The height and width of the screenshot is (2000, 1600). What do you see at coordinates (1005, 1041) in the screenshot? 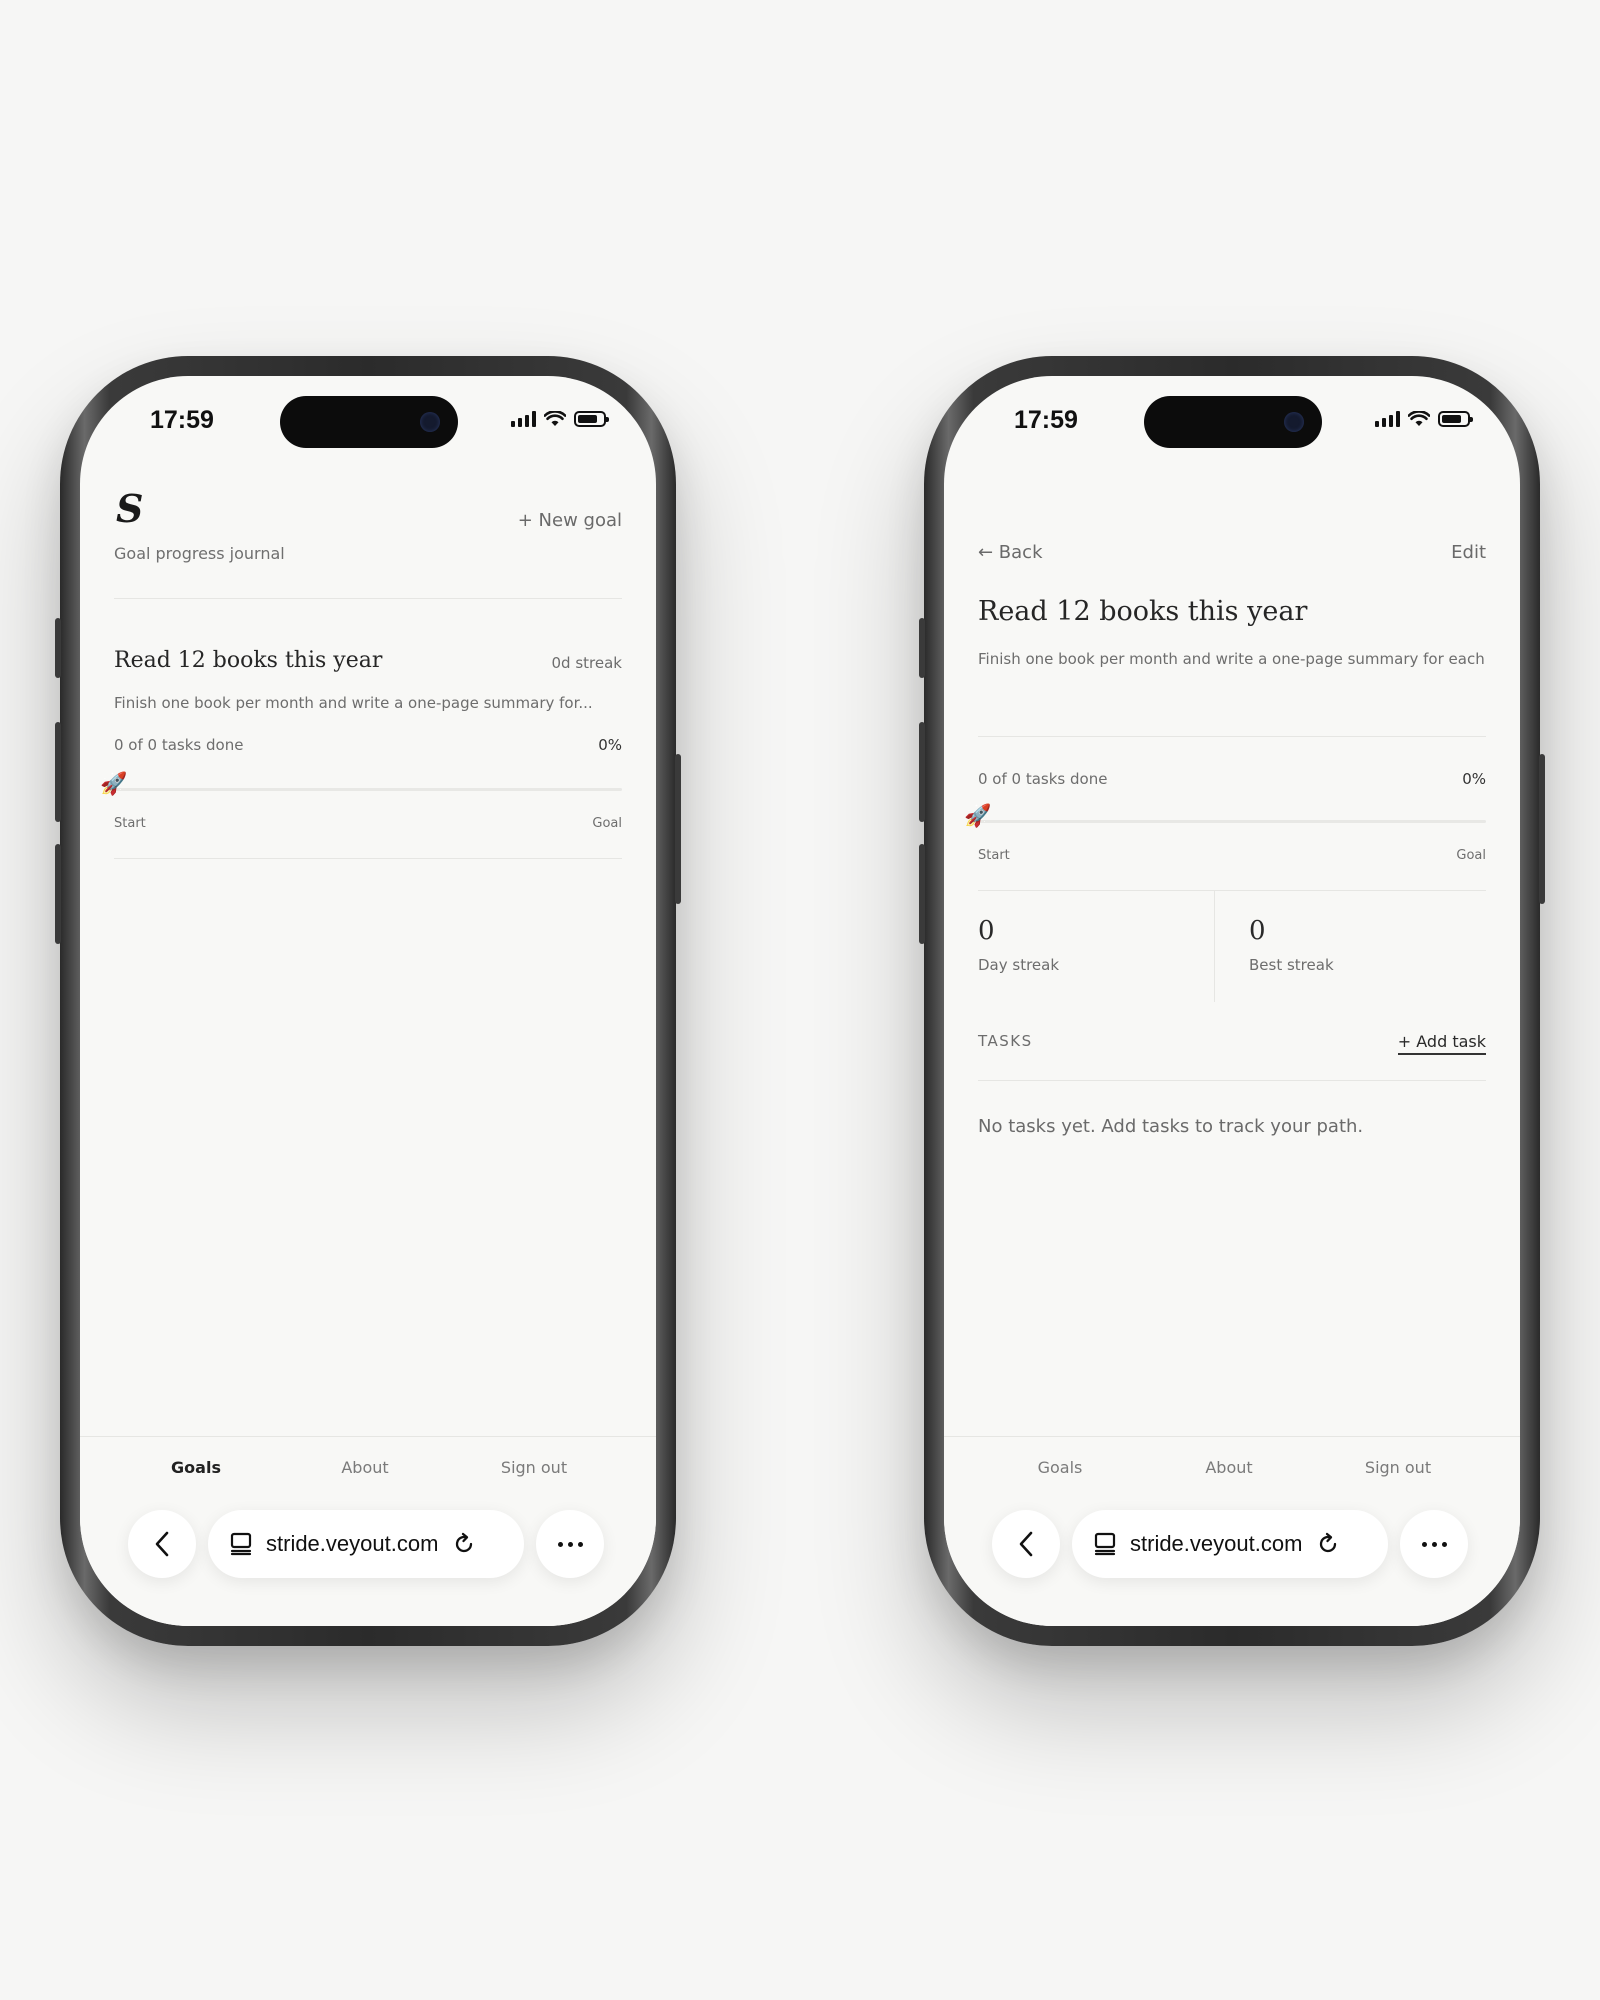
I see `tasks-header: TASKS` at bounding box center [1005, 1041].